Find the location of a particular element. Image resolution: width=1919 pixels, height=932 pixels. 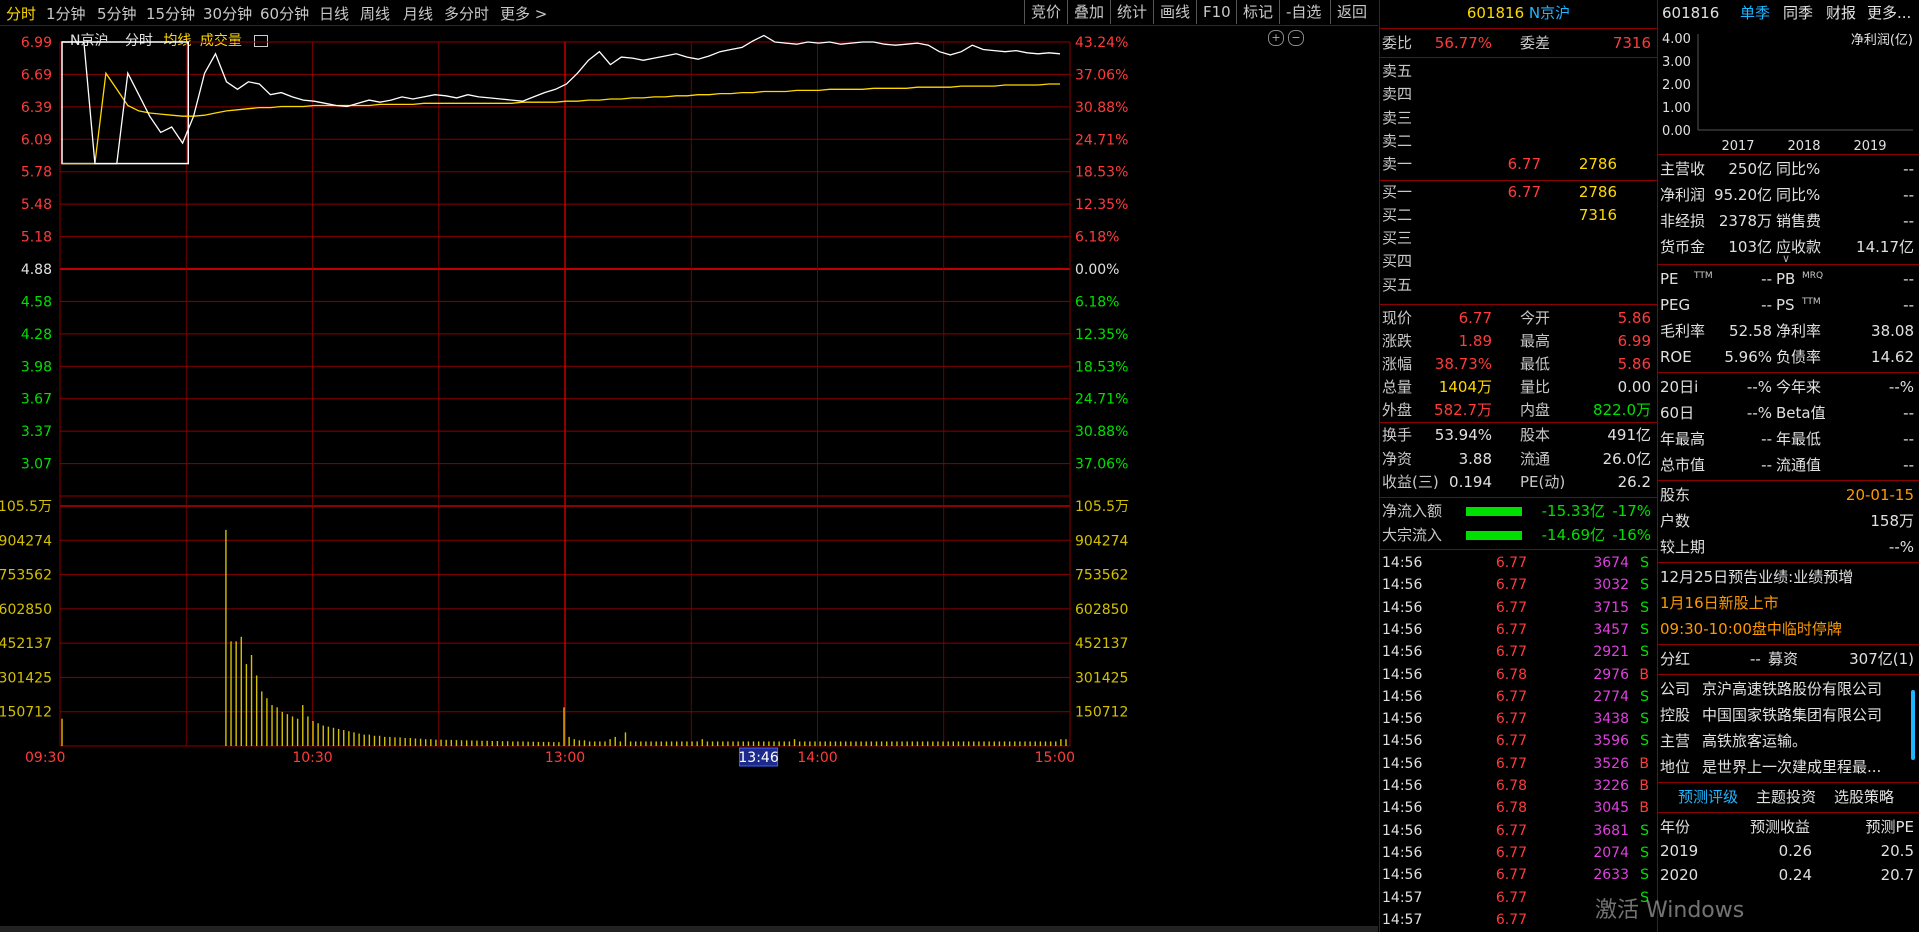

back-button: 返回 is located at coordinates (1351, 12).